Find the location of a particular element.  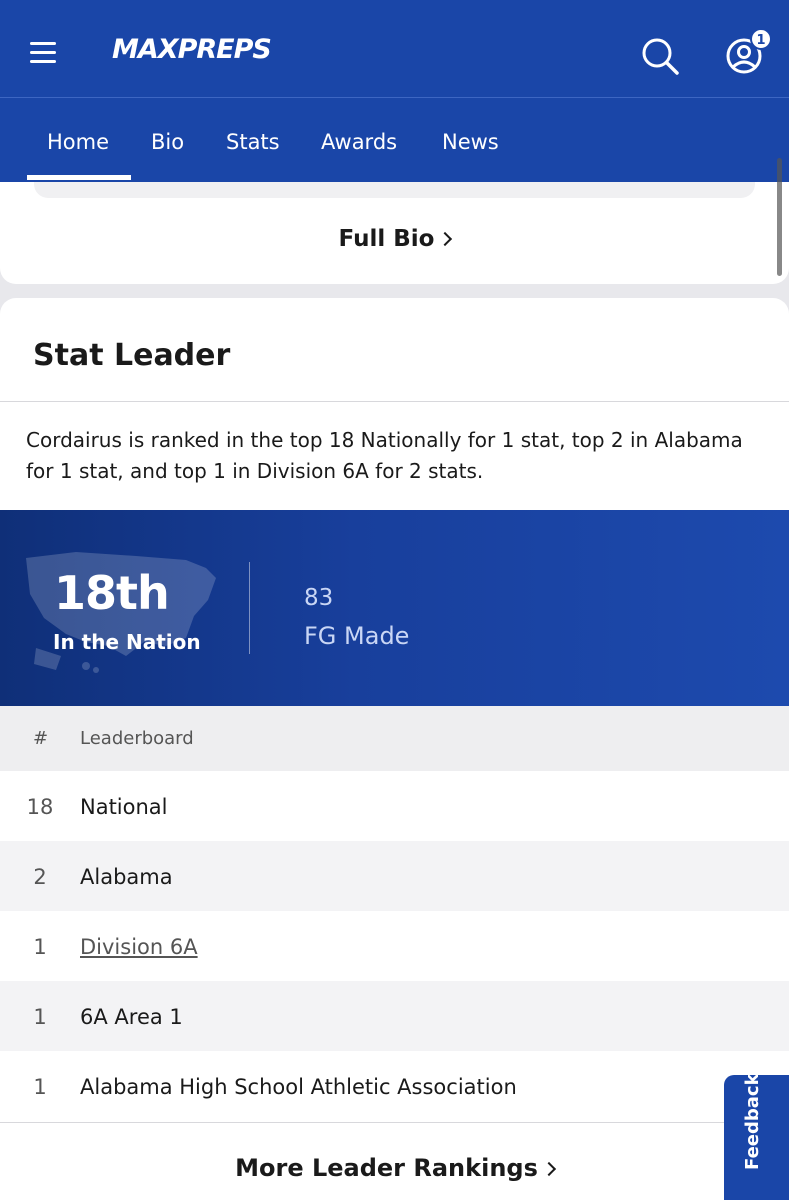

leaderboard-row: 18 National is located at coordinates (394, 806).